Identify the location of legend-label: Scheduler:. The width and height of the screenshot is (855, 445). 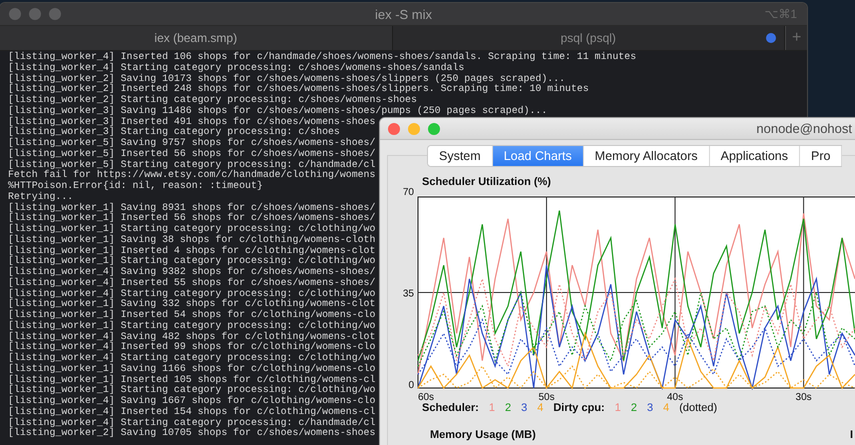
(450, 408).